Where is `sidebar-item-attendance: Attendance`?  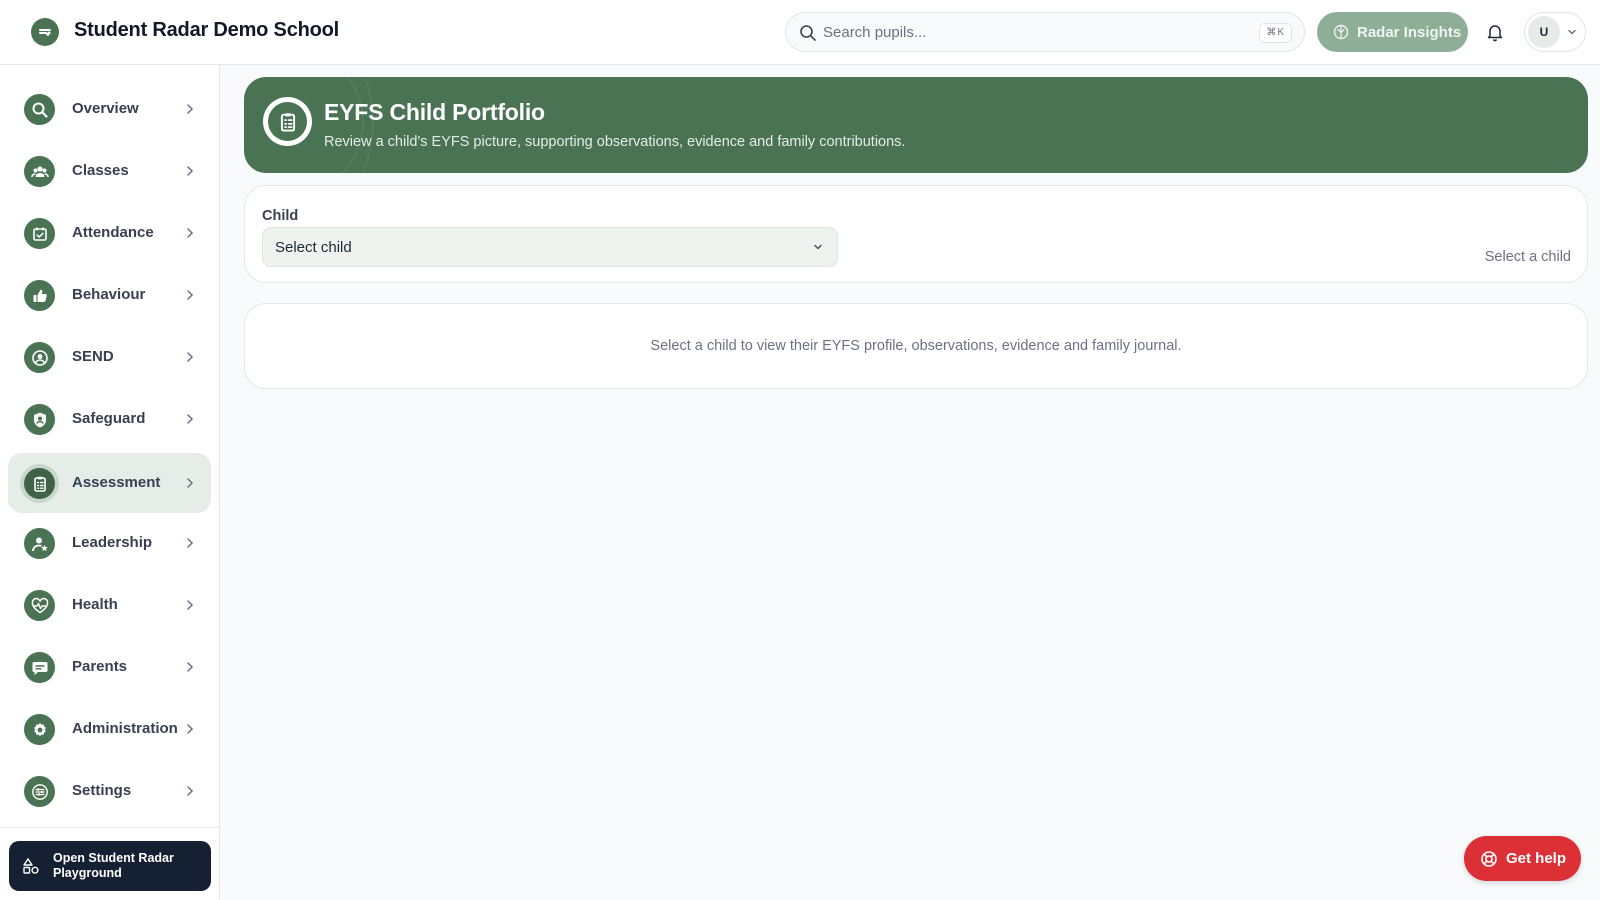 sidebar-item-attendance: Attendance is located at coordinates (109, 233).